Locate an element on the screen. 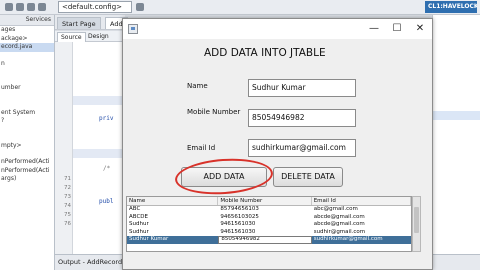 This screenshot has width=480, height=270. table-cell: abc@gmail.com is located at coordinates (361, 210).